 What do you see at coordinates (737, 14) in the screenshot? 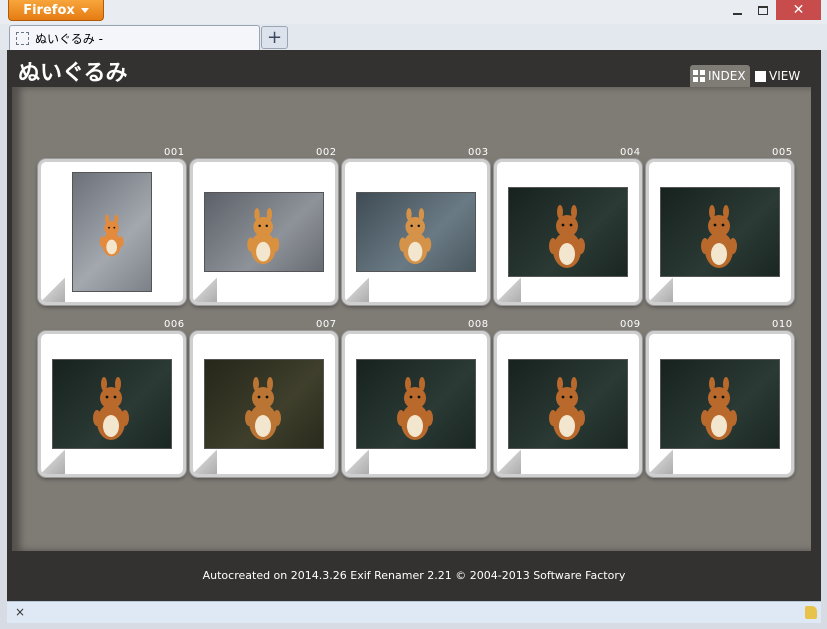
I see `minimize-icon` at bounding box center [737, 14].